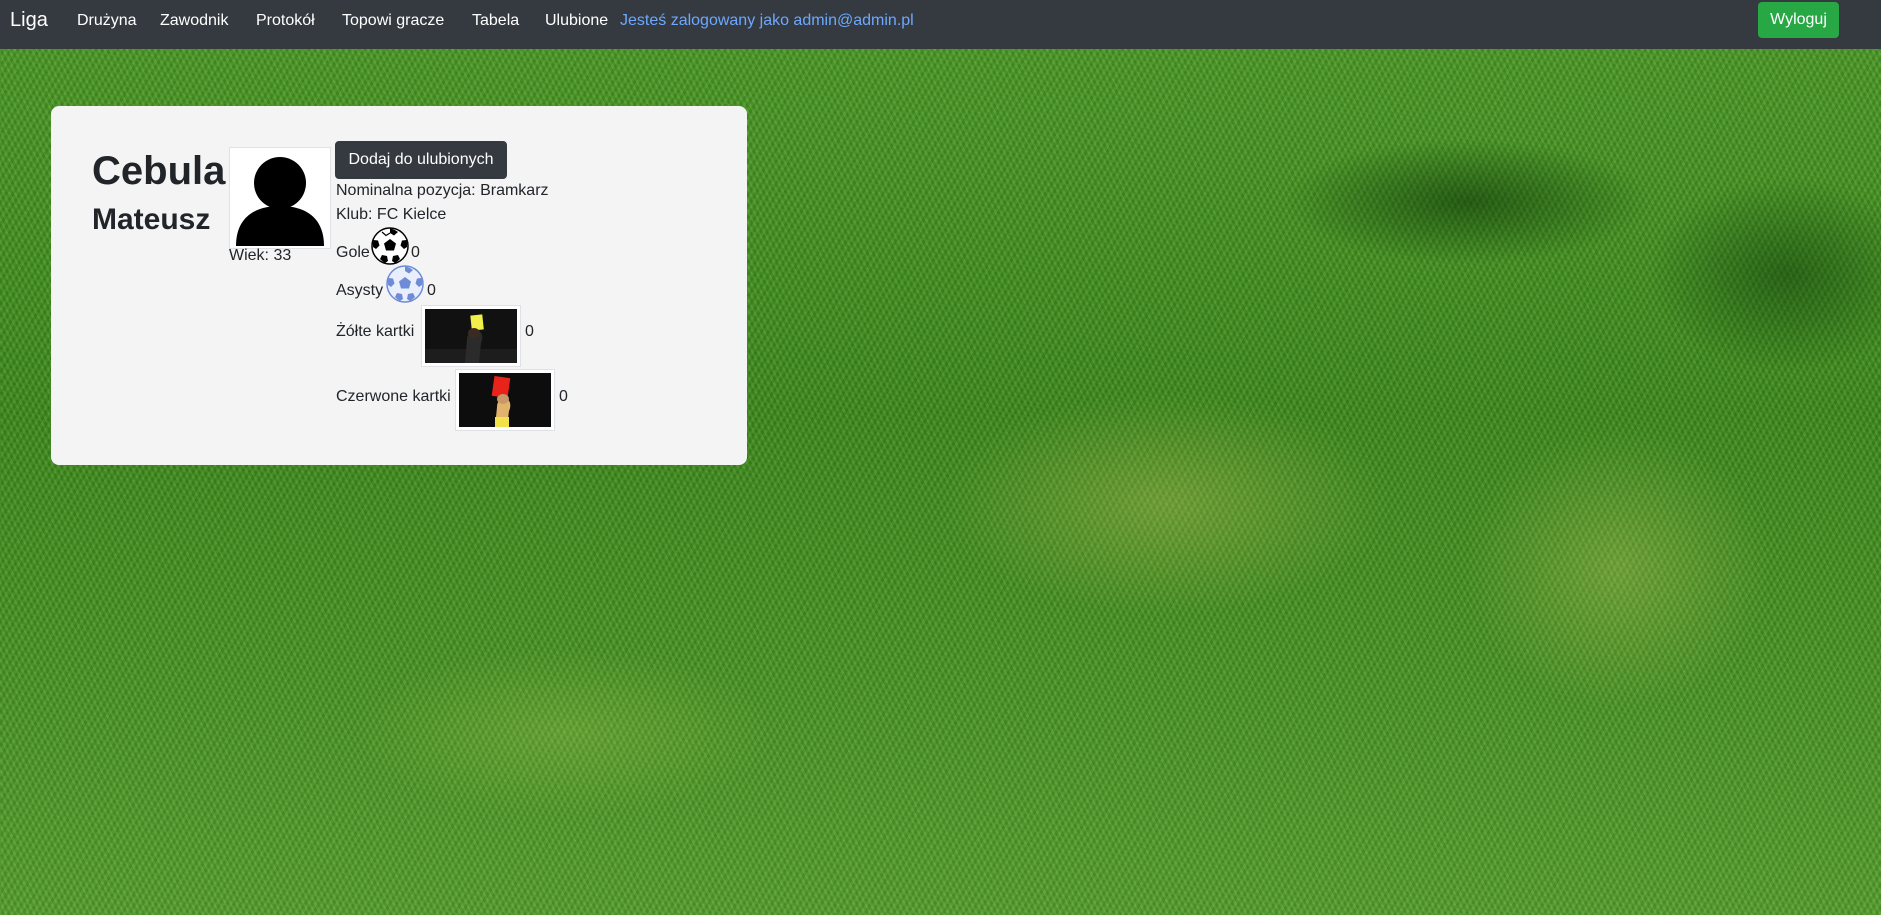 The width and height of the screenshot is (1881, 915). Describe the element at coordinates (415, 252) in the screenshot. I see `goals-value: 0` at that location.